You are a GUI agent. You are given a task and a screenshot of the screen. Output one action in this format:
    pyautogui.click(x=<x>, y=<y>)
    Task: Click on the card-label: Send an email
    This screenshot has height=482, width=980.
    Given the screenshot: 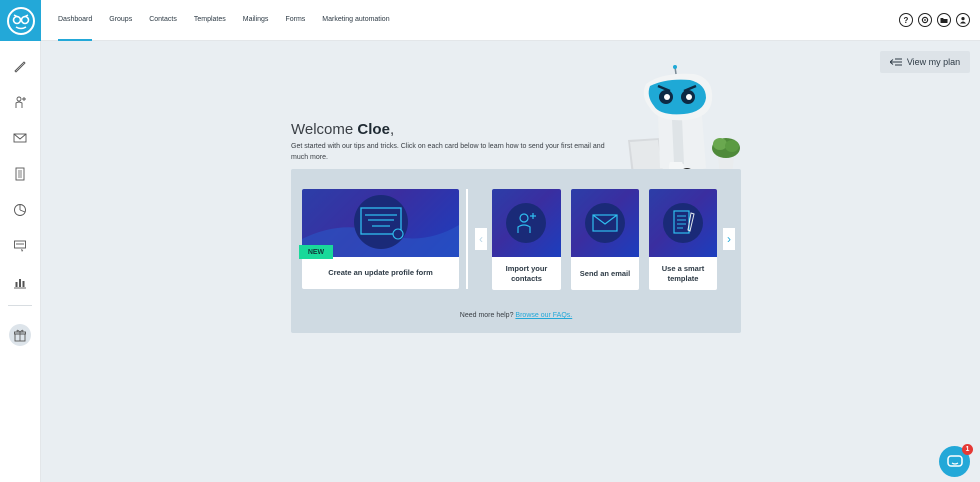 What is the action you would take?
    pyautogui.click(x=605, y=273)
    